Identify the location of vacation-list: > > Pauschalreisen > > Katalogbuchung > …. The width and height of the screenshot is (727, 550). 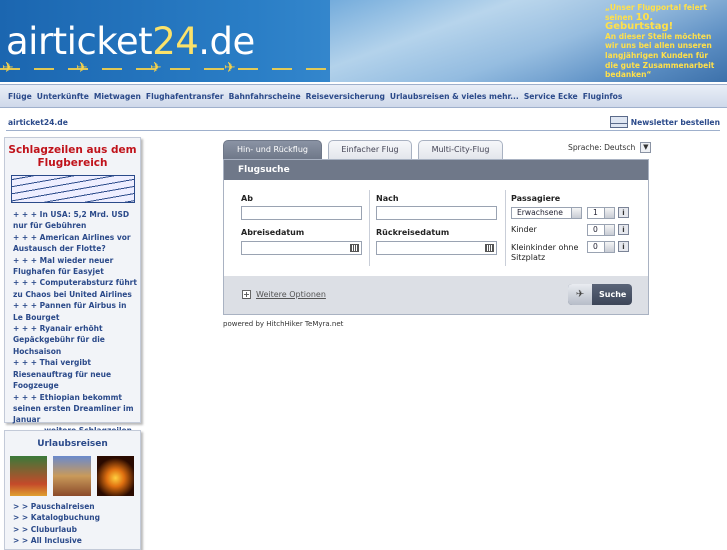
(76, 524).